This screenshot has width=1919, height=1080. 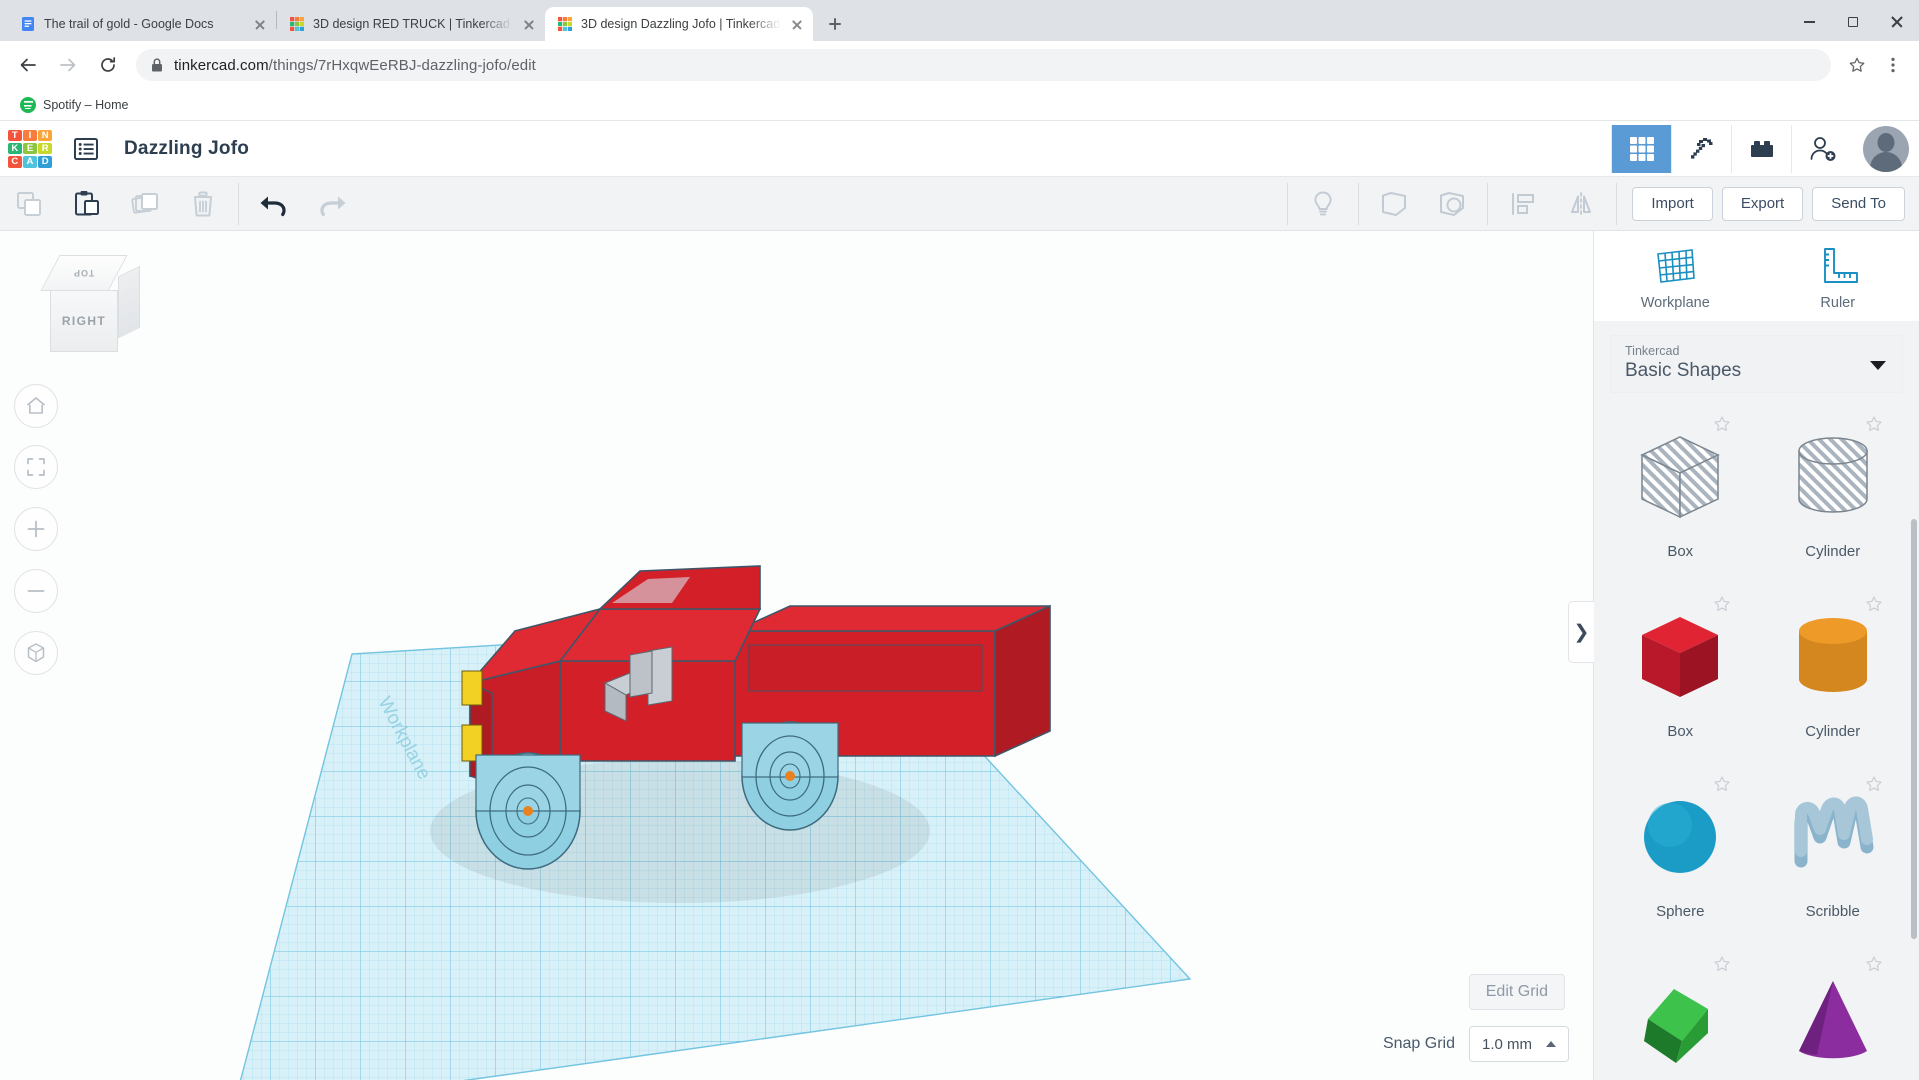 I want to click on redo-button, so click(x=332, y=204).